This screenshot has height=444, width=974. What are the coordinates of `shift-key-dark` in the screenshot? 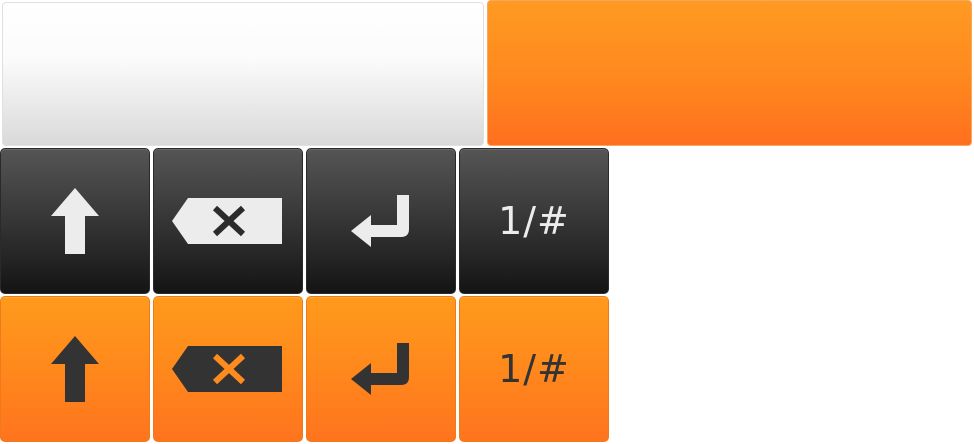 It's located at (75, 221).